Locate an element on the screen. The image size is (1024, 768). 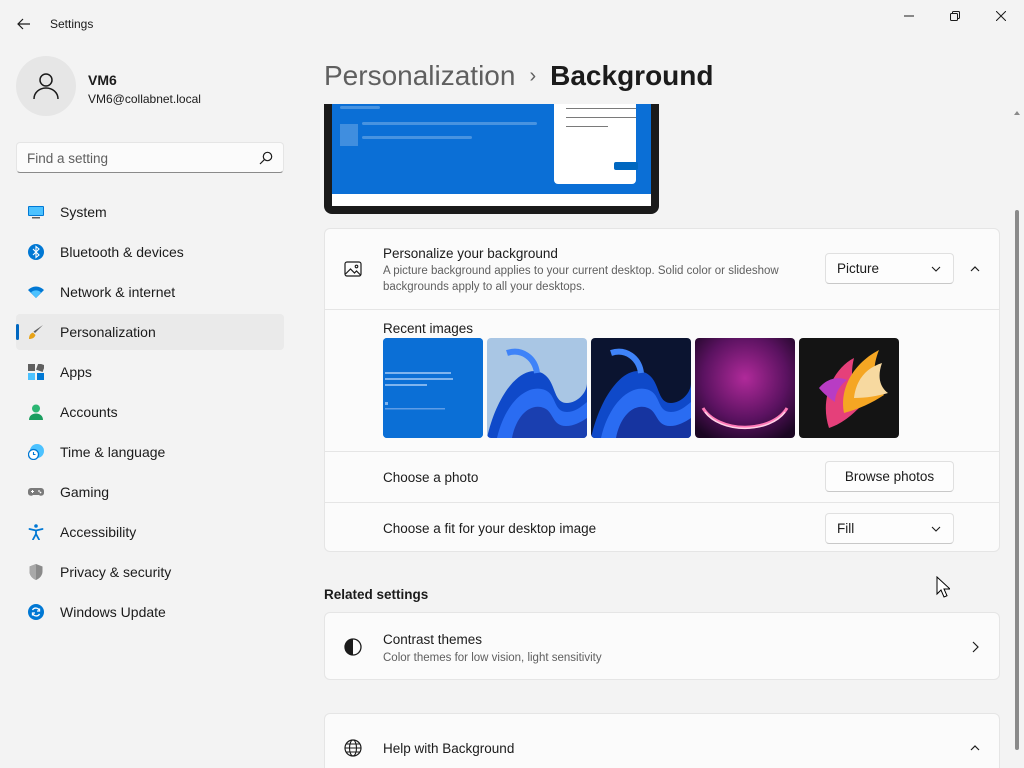
desktop-preview is located at coordinates (491, 159).